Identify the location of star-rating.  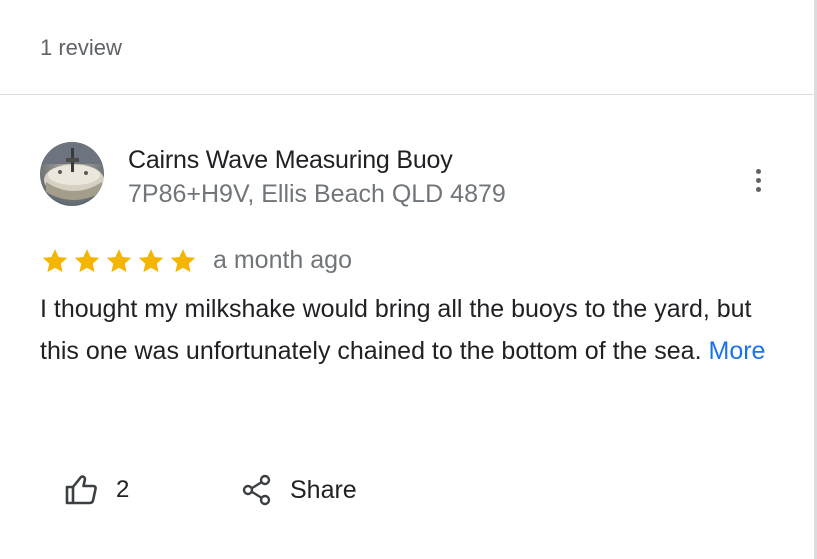
(119, 261).